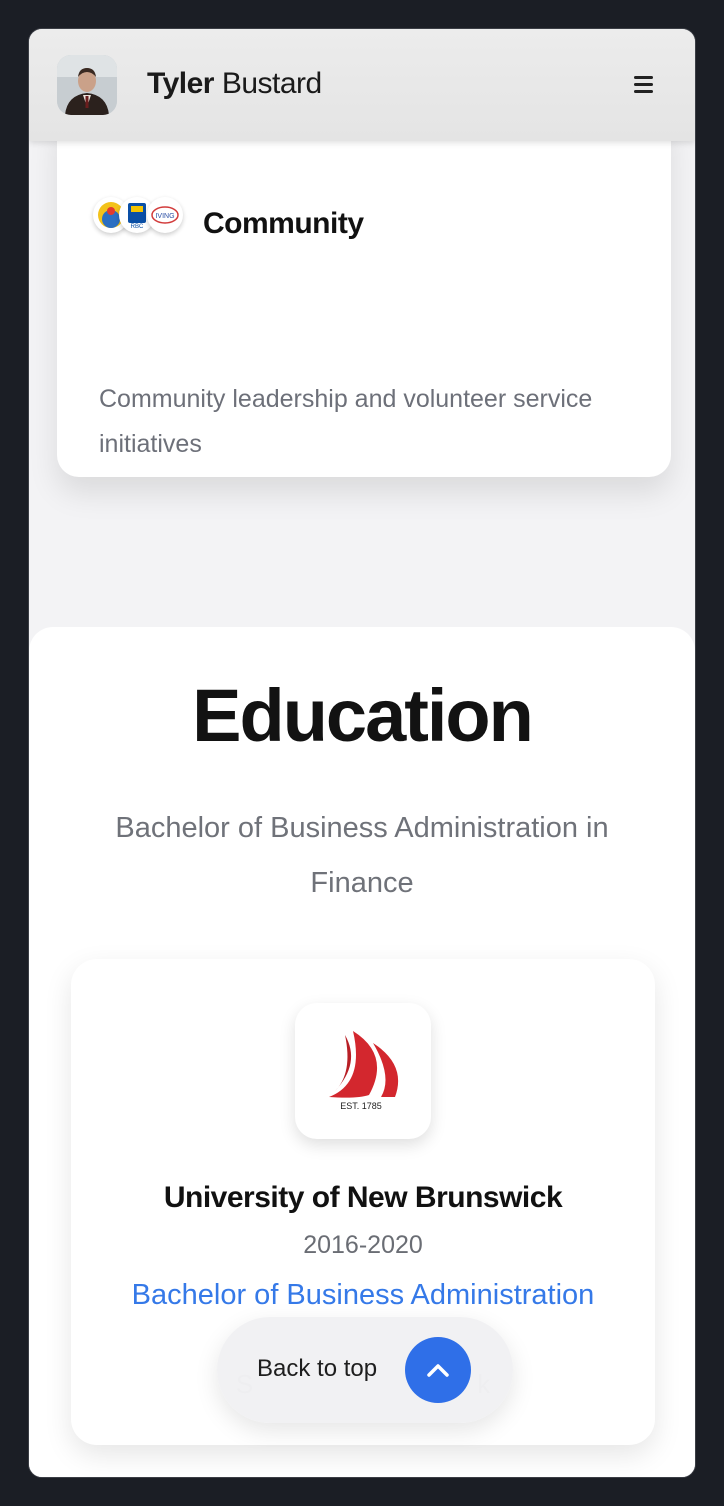 This screenshot has height=1506, width=724. What do you see at coordinates (180, 83) in the screenshot?
I see `first-name: Tyler` at bounding box center [180, 83].